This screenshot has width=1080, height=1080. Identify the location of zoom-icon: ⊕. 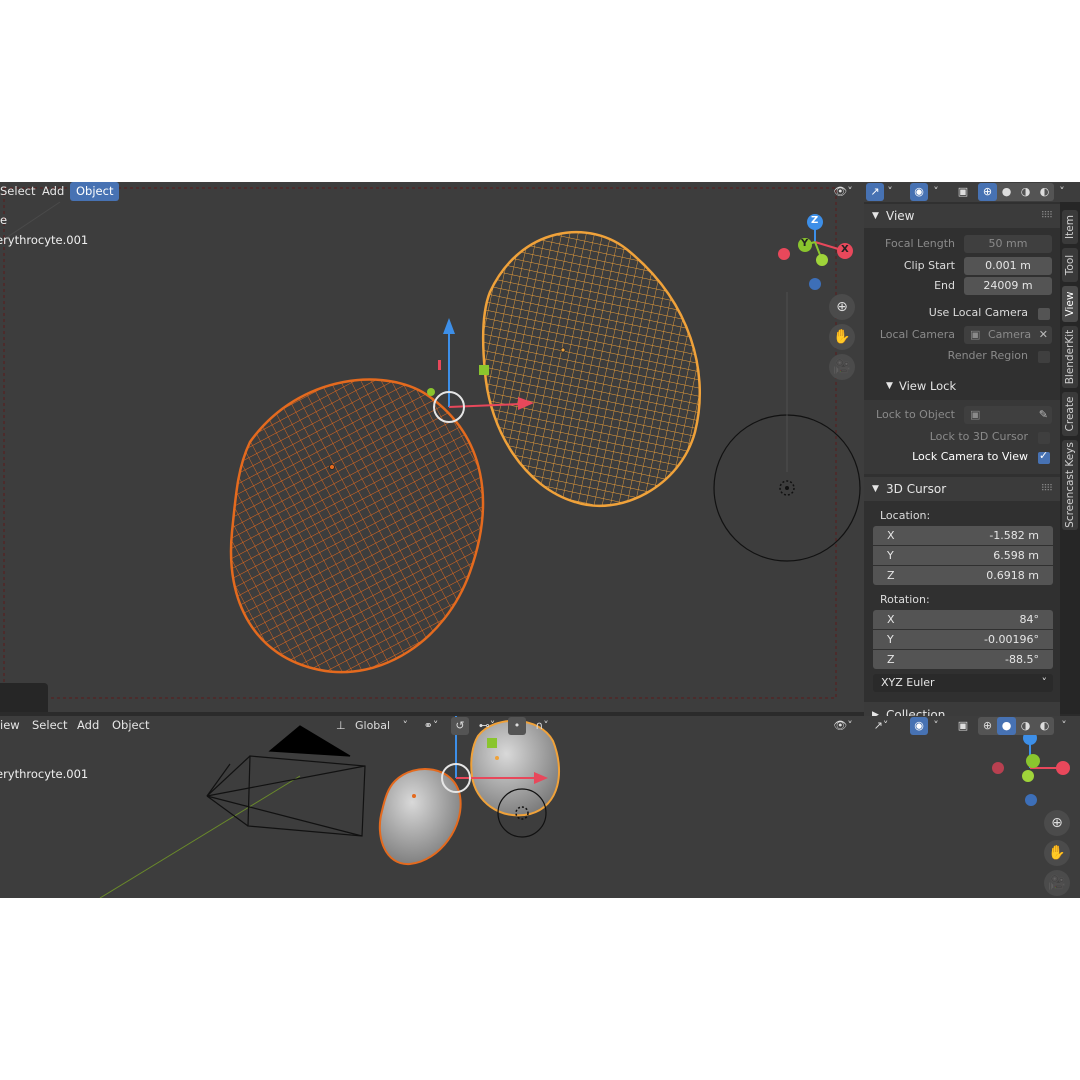
(842, 307).